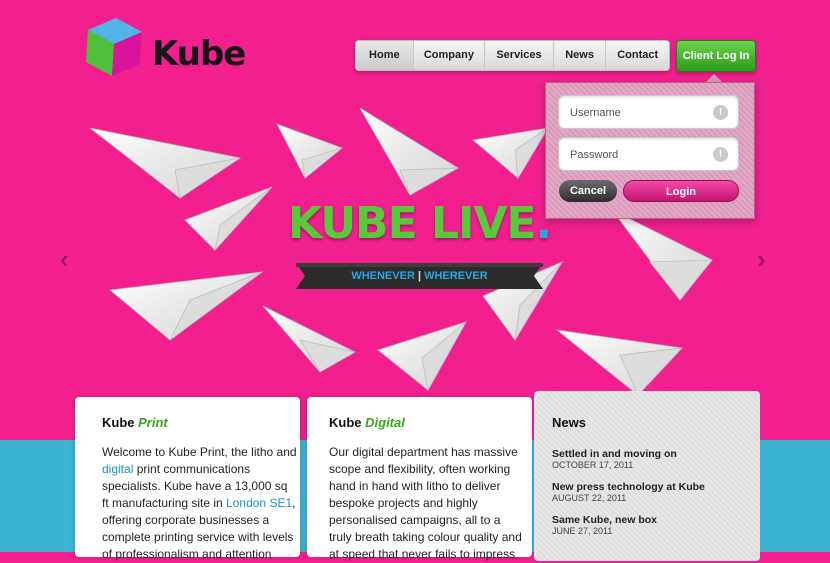 This screenshot has width=830, height=563. What do you see at coordinates (589, 498) in the screenshot?
I see `news-date: AUGUST 22, 2011` at bounding box center [589, 498].